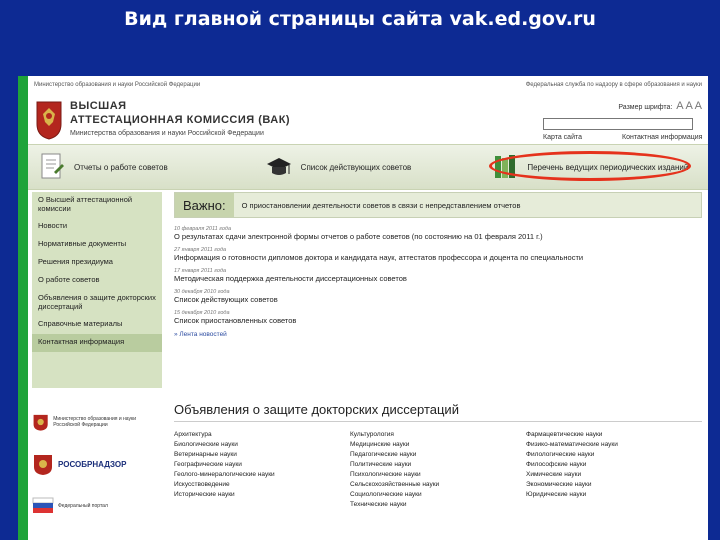  Describe the element at coordinates (438, 505) in the screenshot. I see `field-link: Технические науки` at that location.